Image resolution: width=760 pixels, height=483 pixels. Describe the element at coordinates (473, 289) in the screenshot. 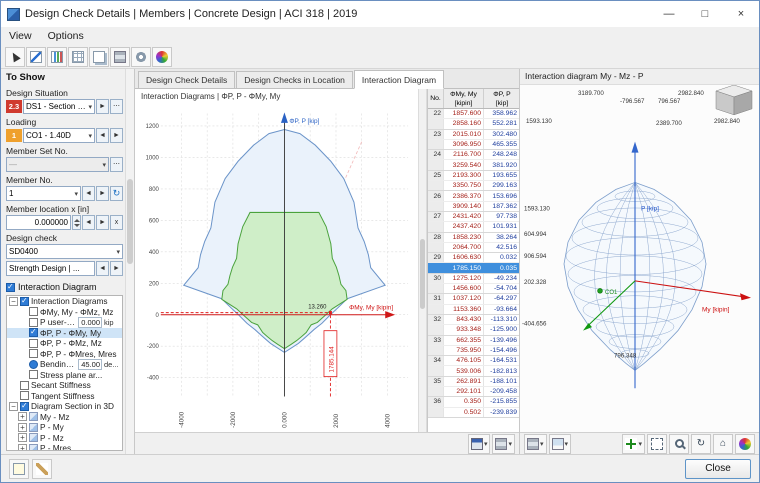

I see `table-row: 1456.600 -54.704` at that location.